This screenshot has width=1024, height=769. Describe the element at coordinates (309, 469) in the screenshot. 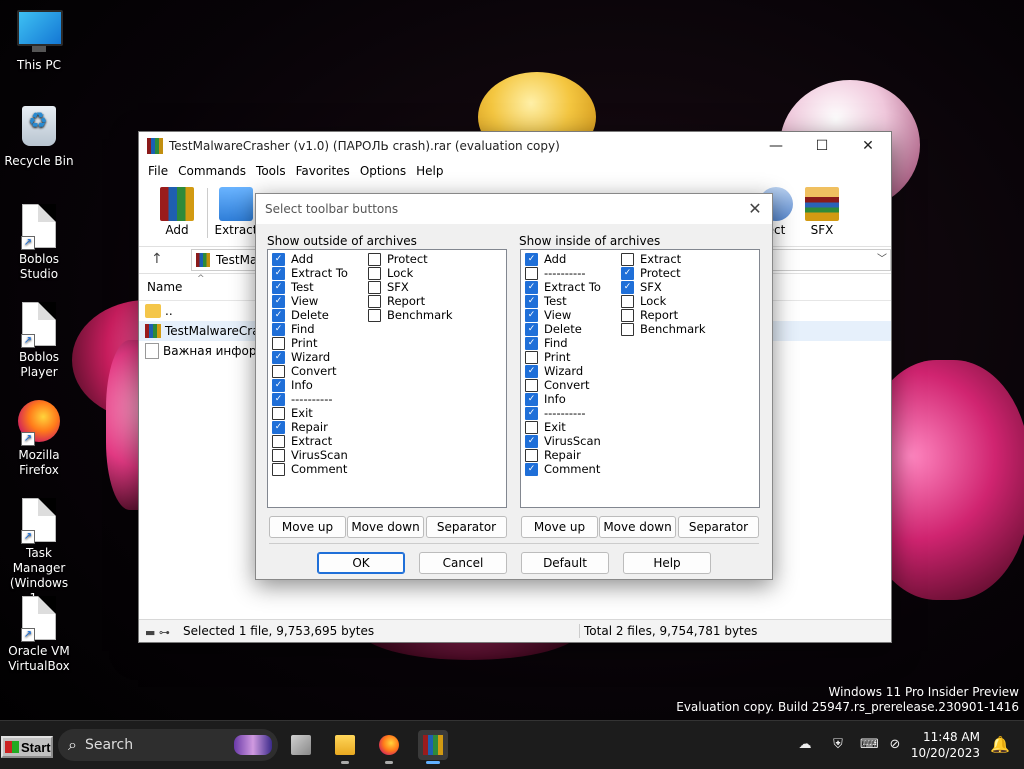

I see `outside-checkbox-item: Comment` at that location.